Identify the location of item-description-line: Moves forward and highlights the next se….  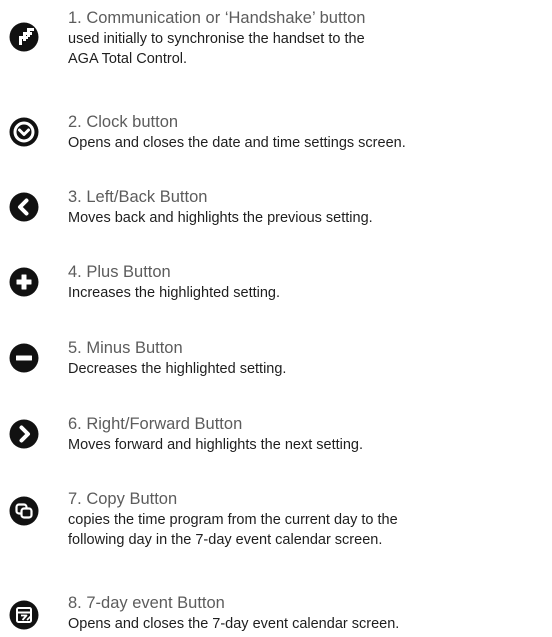
(215, 445).